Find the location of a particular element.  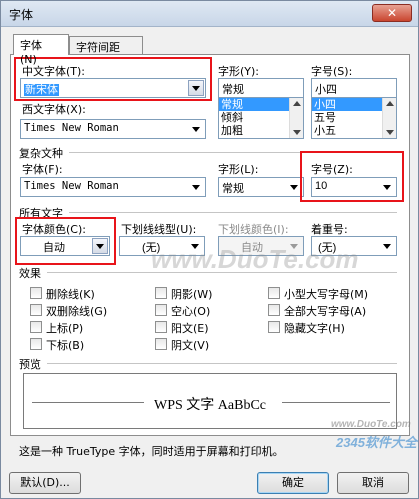

underline-color-combo: 自动 is located at coordinates (261, 246).